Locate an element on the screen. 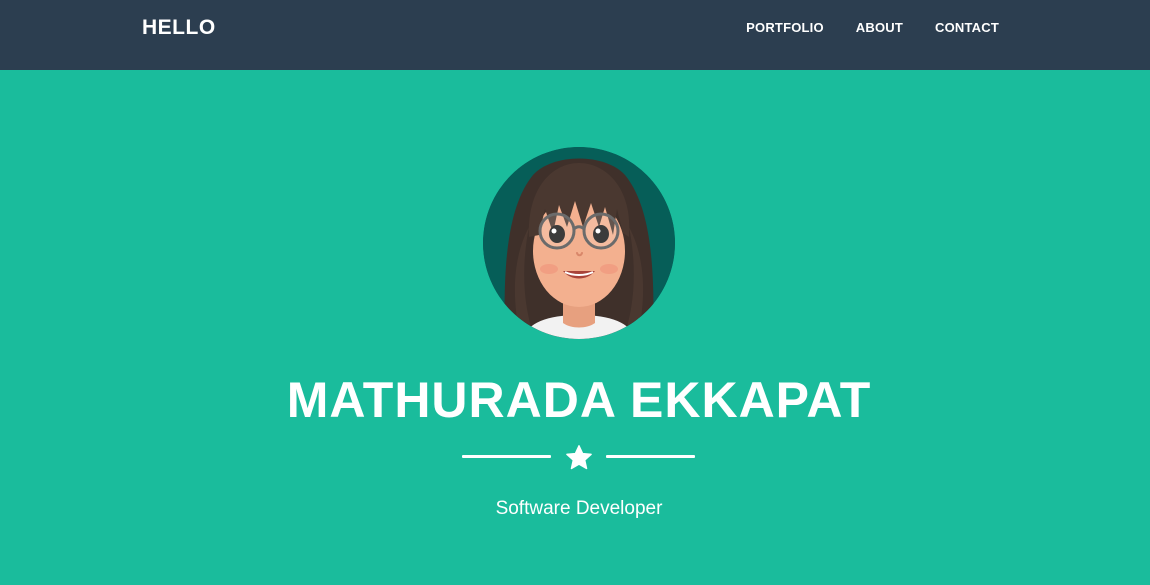 The image size is (1150, 585). divider is located at coordinates (578, 458).